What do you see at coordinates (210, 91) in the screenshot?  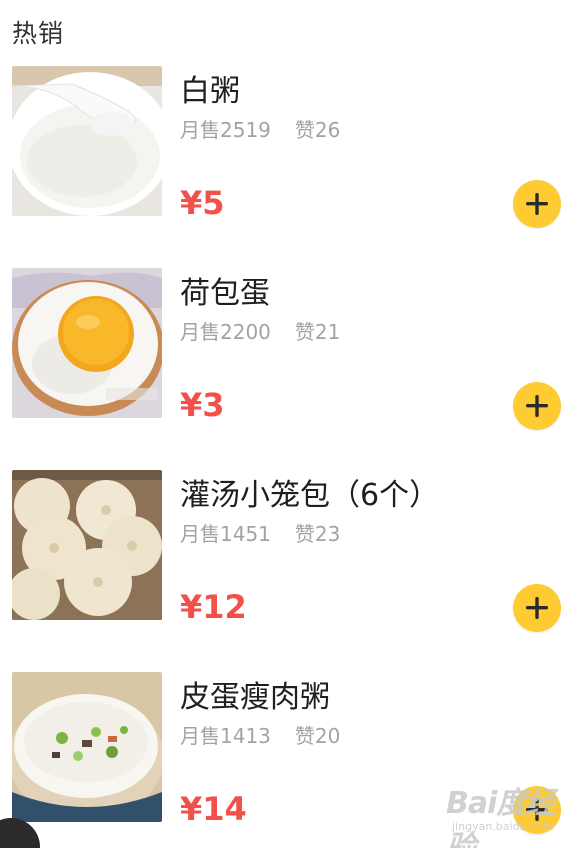 I see `item-name: 白粥` at bounding box center [210, 91].